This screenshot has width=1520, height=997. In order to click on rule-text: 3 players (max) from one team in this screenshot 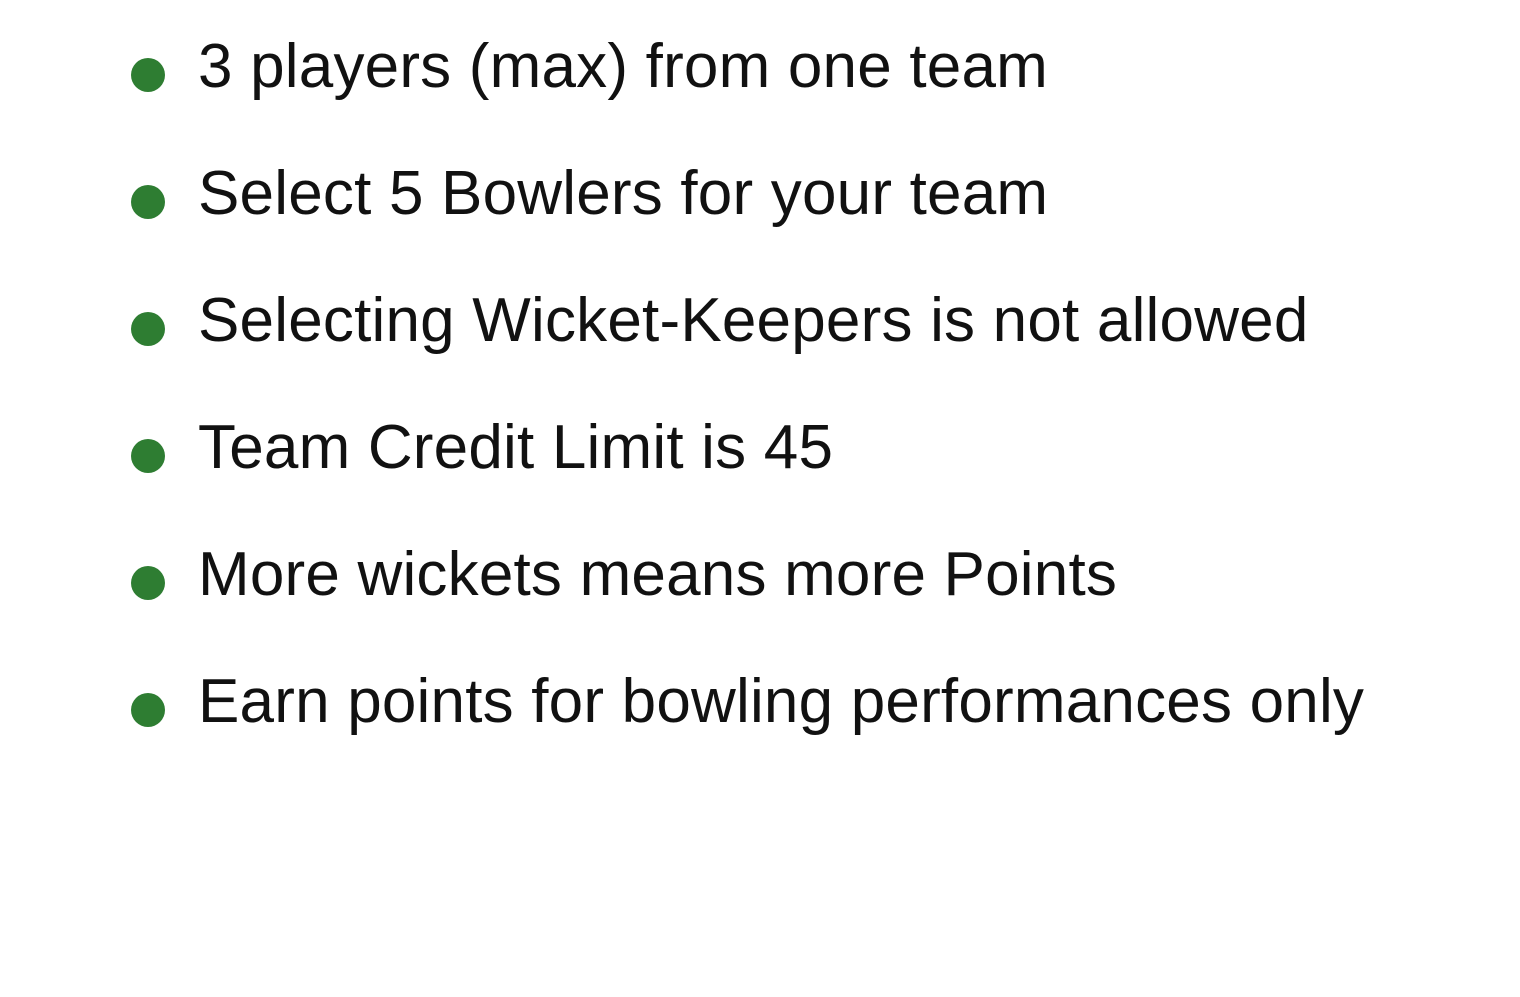, I will do `click(623, 66)`.